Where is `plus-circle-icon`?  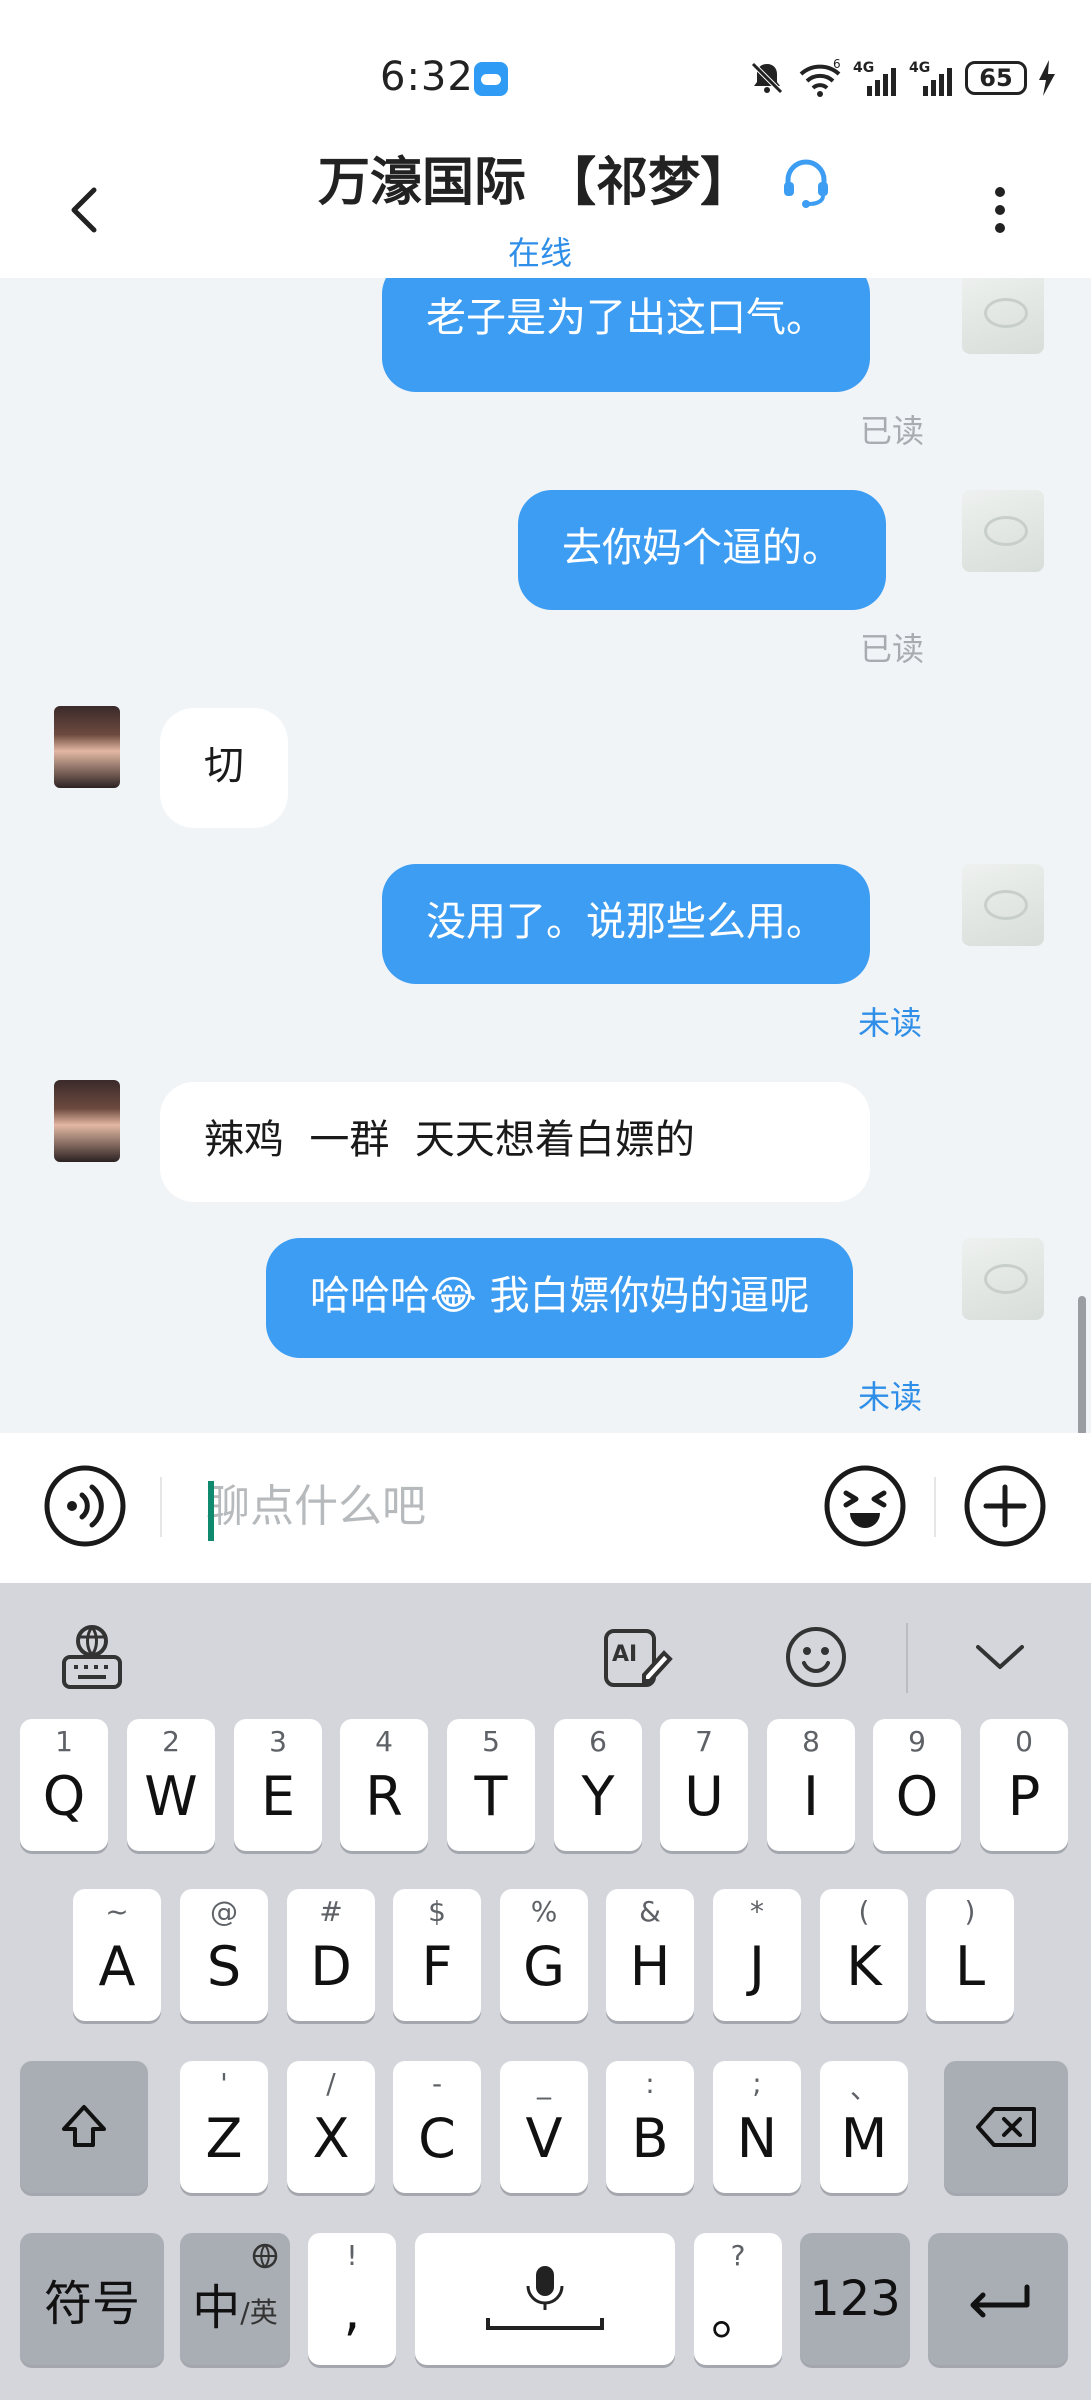 plus-circle-icon is located at coordinates (1005, 1506).